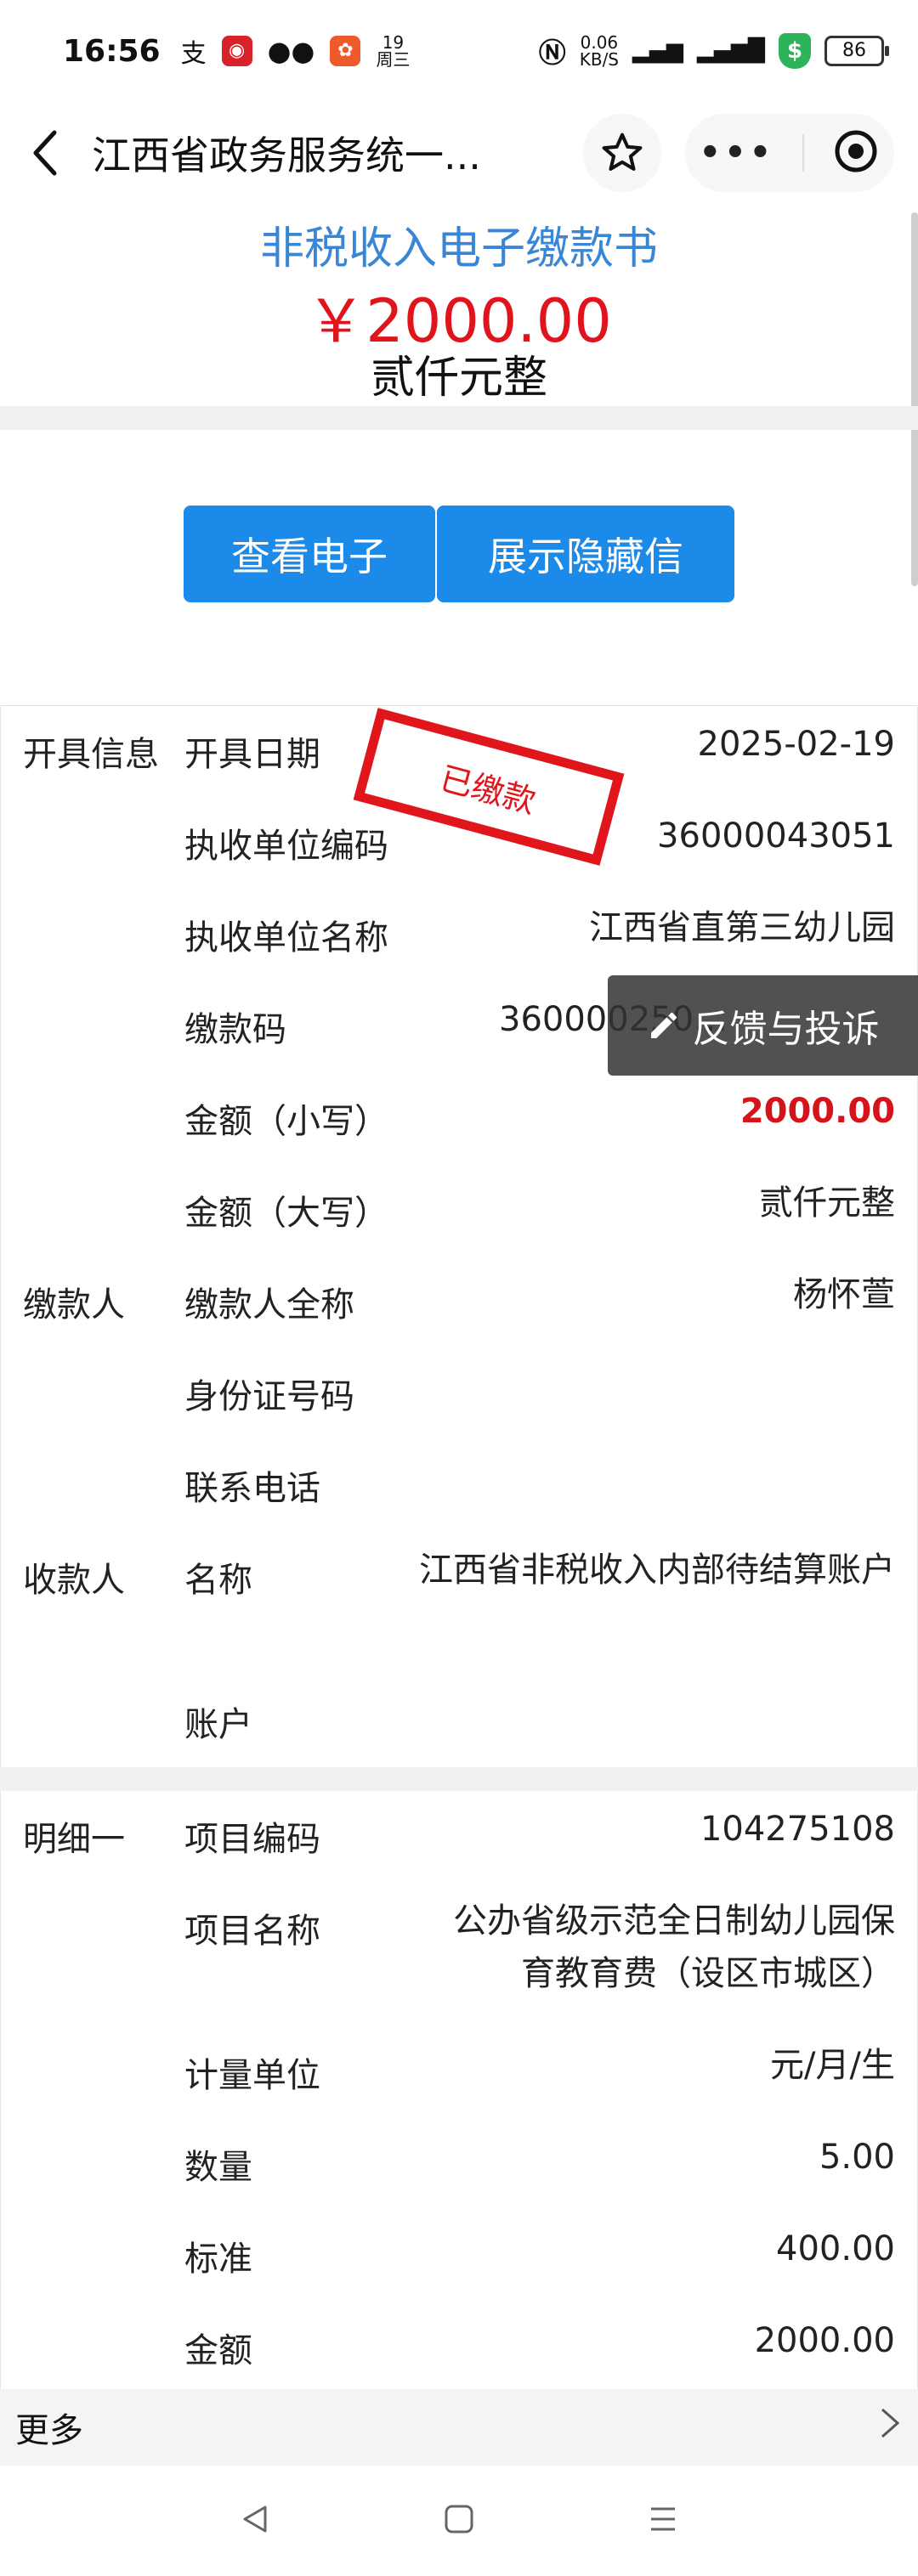 This screenshot has width=918, height=2576. What do you see at coordinates (459, 1303) in the screenshot?
I see `table-row: 缴款人 缴款人全称 杨怀萱` at bounding box center [459, 1303].